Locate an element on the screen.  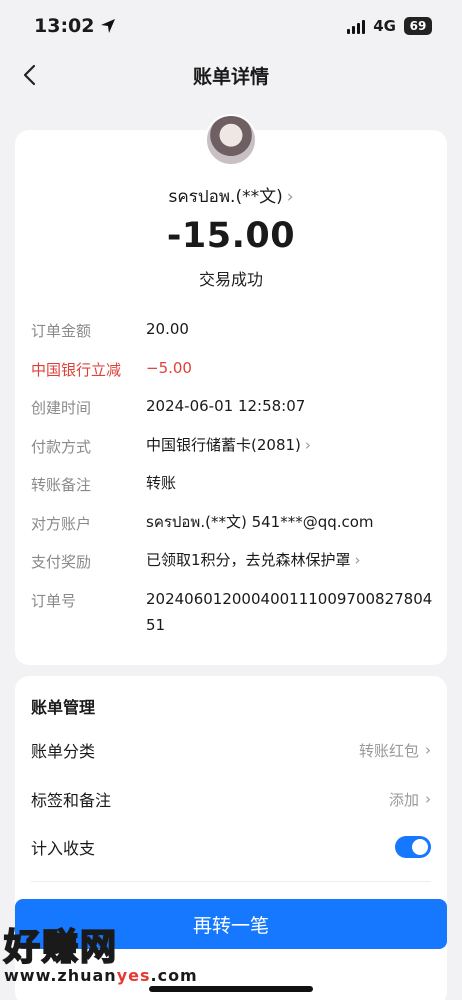
detail-value: 2024-06-01 12:58:07 is located at coordinates (226, 406).